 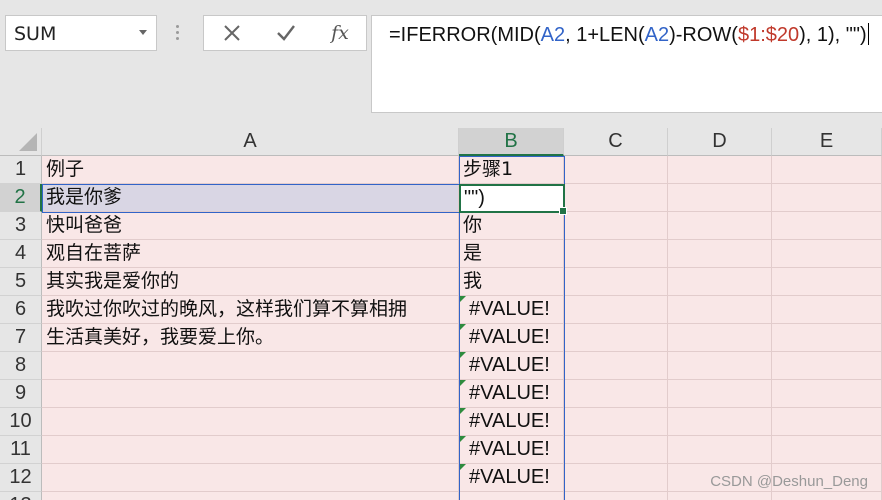 What do you see at coordinates (250, 226) in the screenshot?
I see `cell-a3: 快叫爸爸` at bounding box center [250, 226].